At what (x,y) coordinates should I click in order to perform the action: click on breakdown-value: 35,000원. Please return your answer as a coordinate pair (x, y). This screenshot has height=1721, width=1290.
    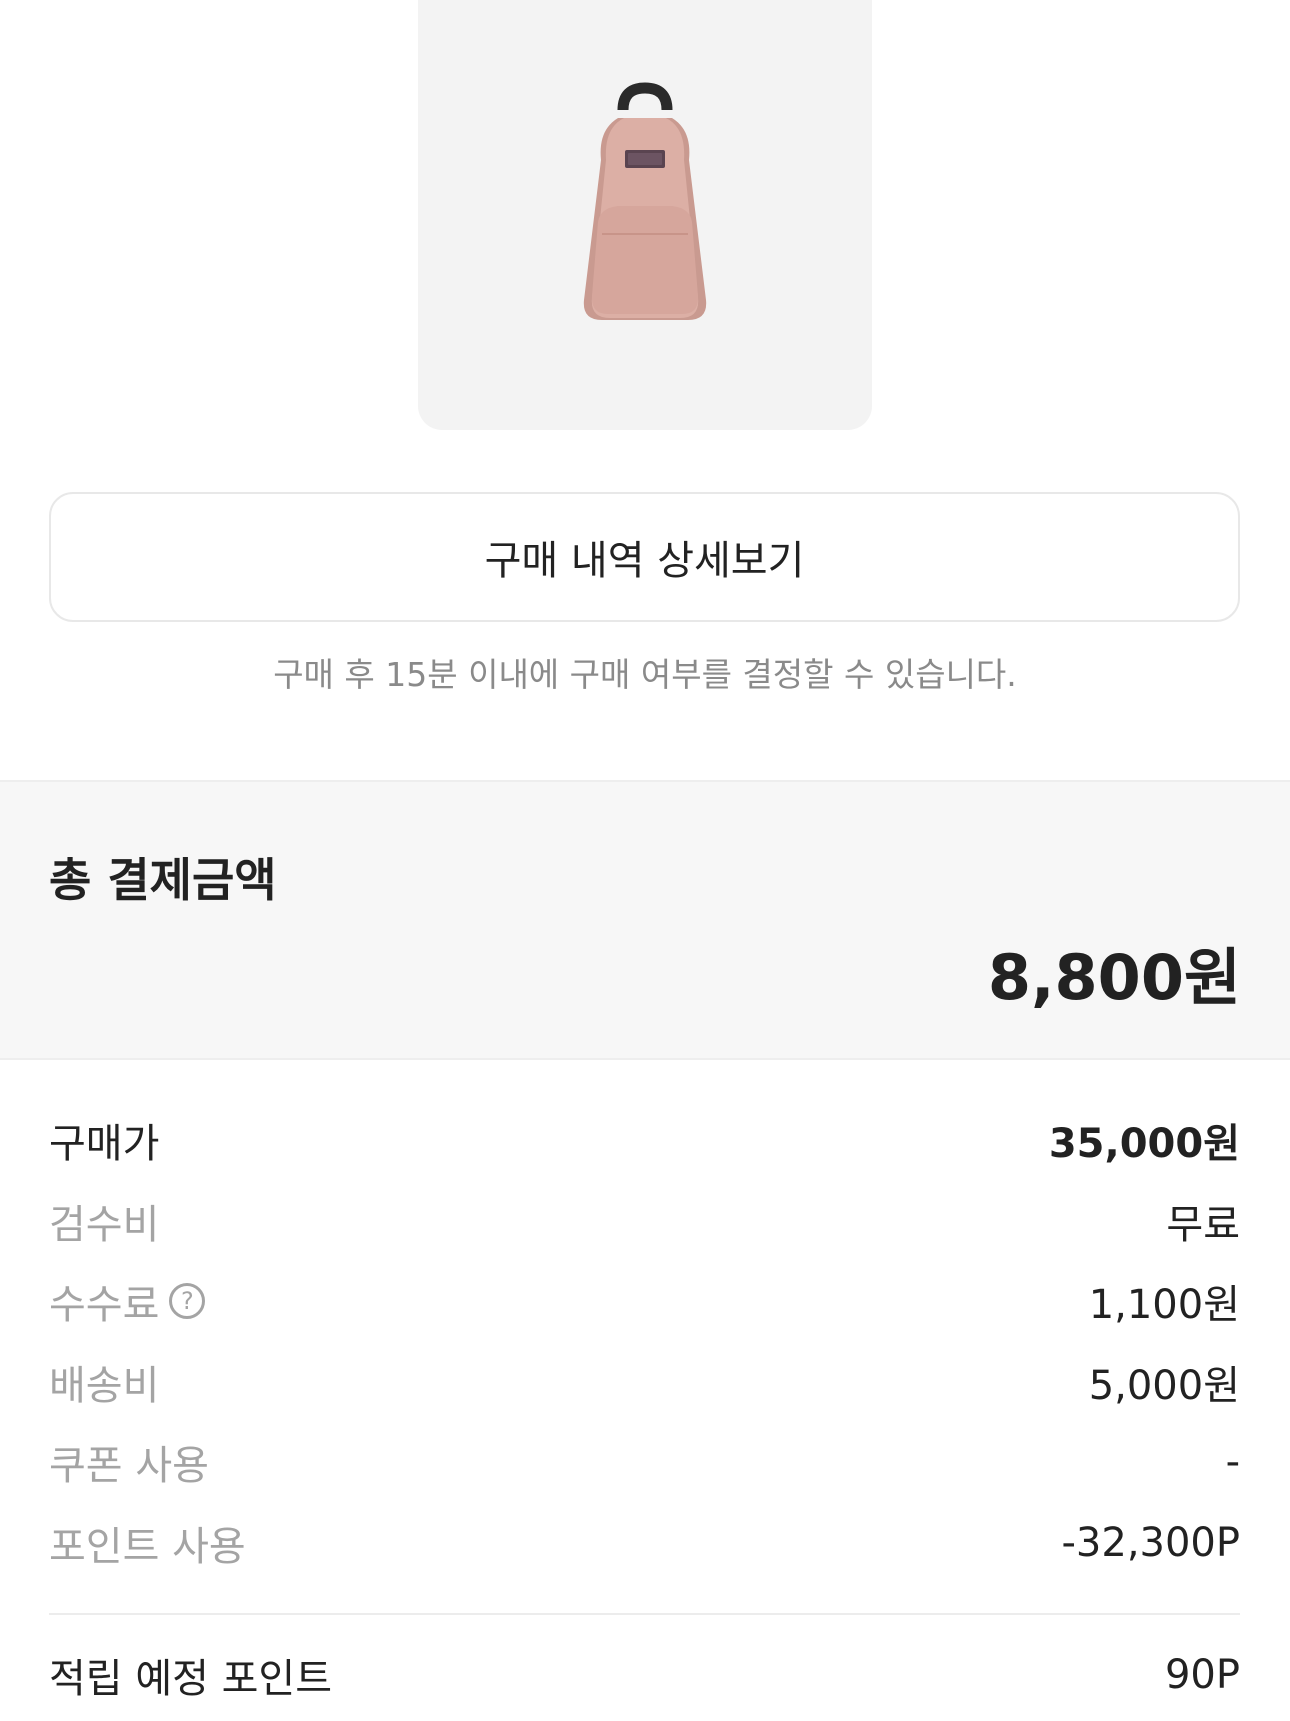
    Looking at the image, I should click on (1144, 1144).